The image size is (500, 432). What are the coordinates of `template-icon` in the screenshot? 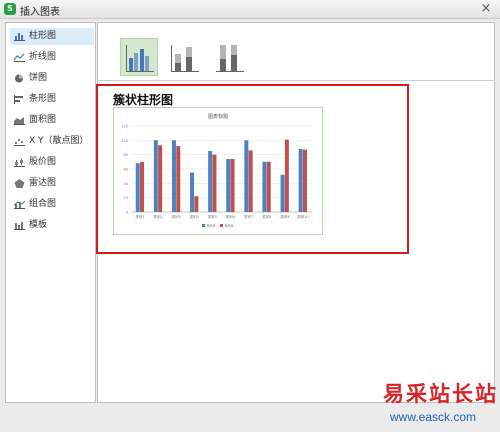 It's located at (19, 226).